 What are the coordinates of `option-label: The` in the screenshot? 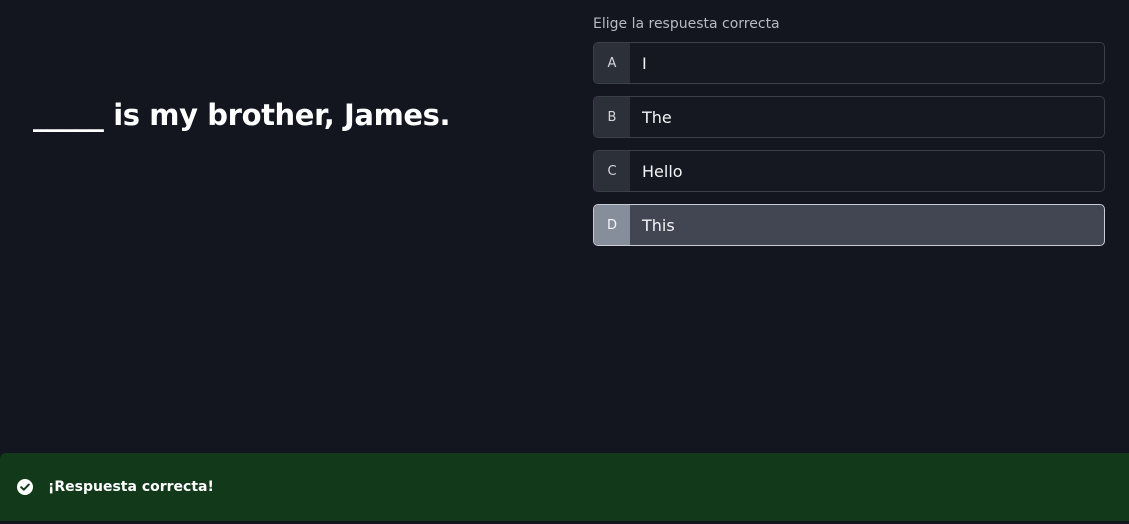 It's located at (657, 117).